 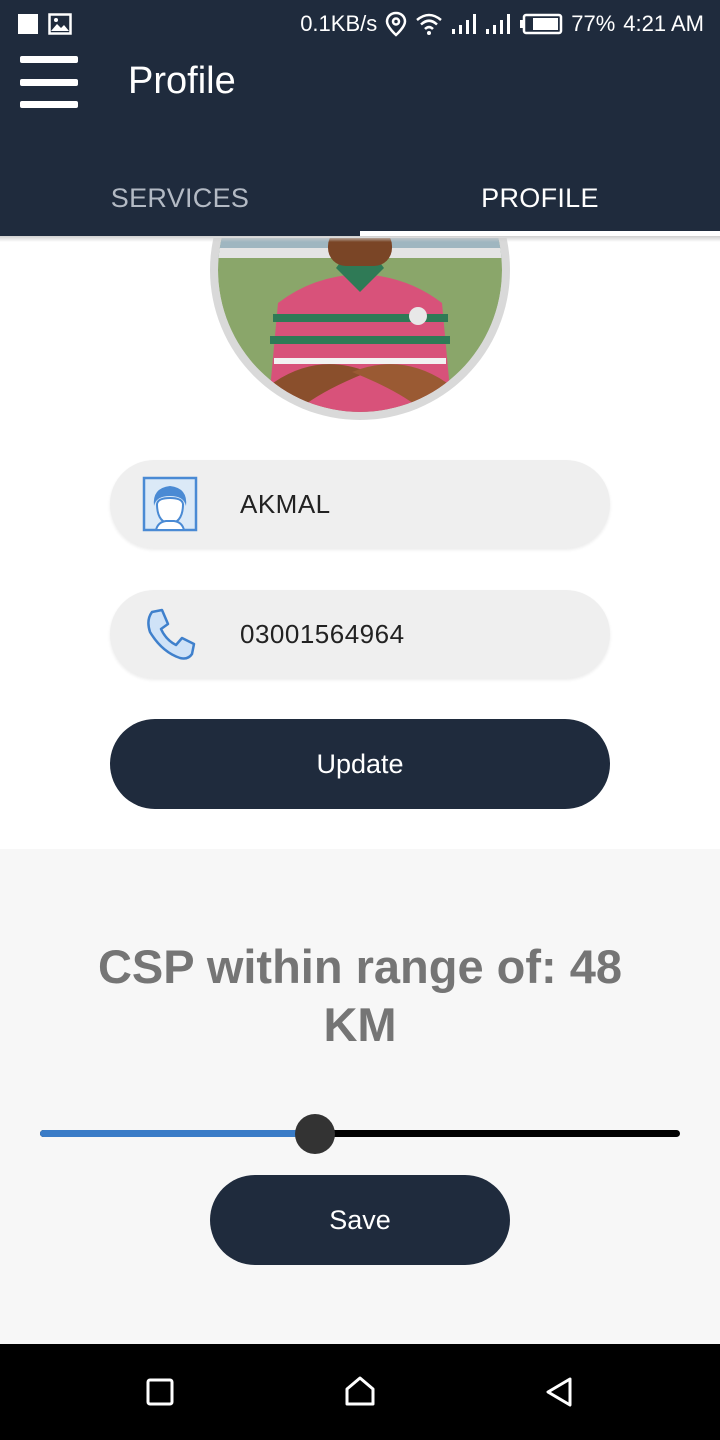 I want to click on user-face-icon, so click(x=170, y=504).